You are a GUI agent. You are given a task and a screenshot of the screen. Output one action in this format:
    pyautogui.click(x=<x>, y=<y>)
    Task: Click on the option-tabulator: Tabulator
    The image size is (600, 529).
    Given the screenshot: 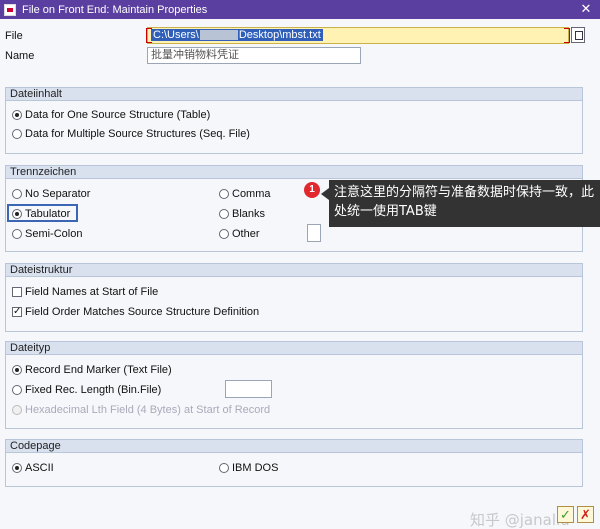 What is the action you would take?
    pyautogui.click(x=41, y=214)
    